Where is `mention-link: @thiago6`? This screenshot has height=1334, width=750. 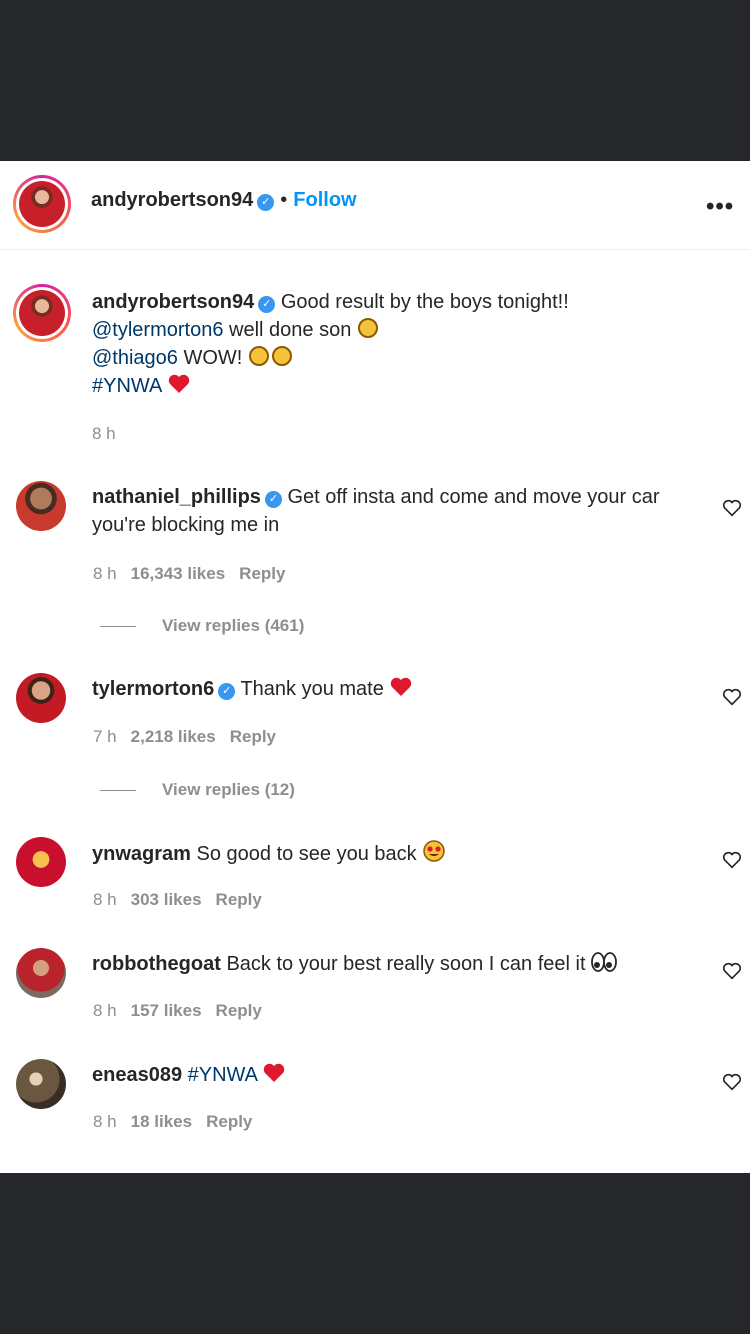
mention-link: @thiago6 is located at coordinates (135, 358).